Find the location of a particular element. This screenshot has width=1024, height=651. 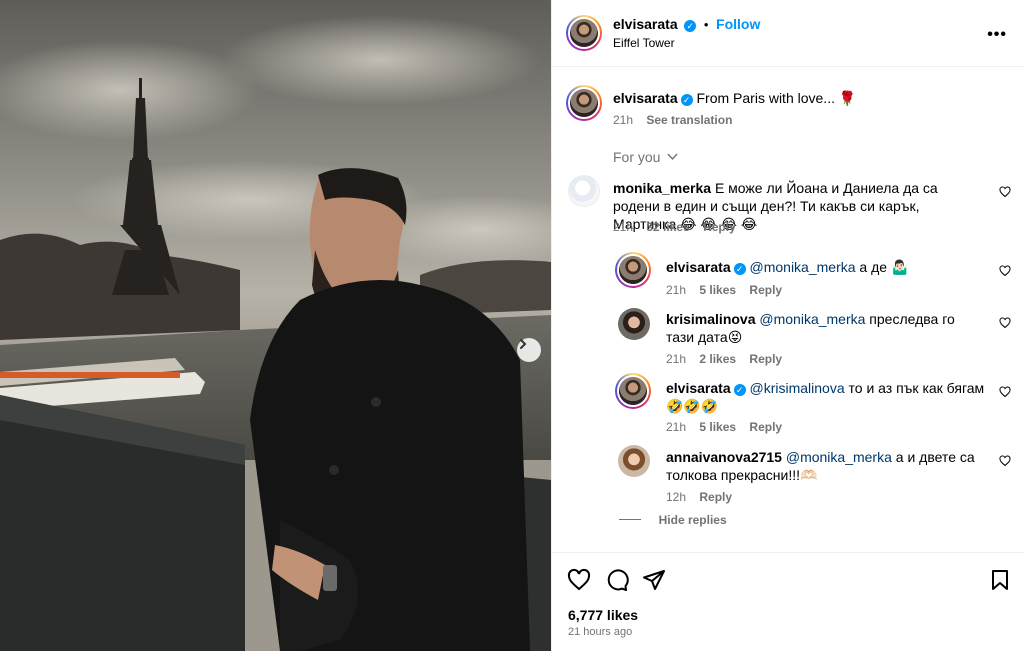

post-timestamp: 21 hours ago is located at coordinates (600, 632).